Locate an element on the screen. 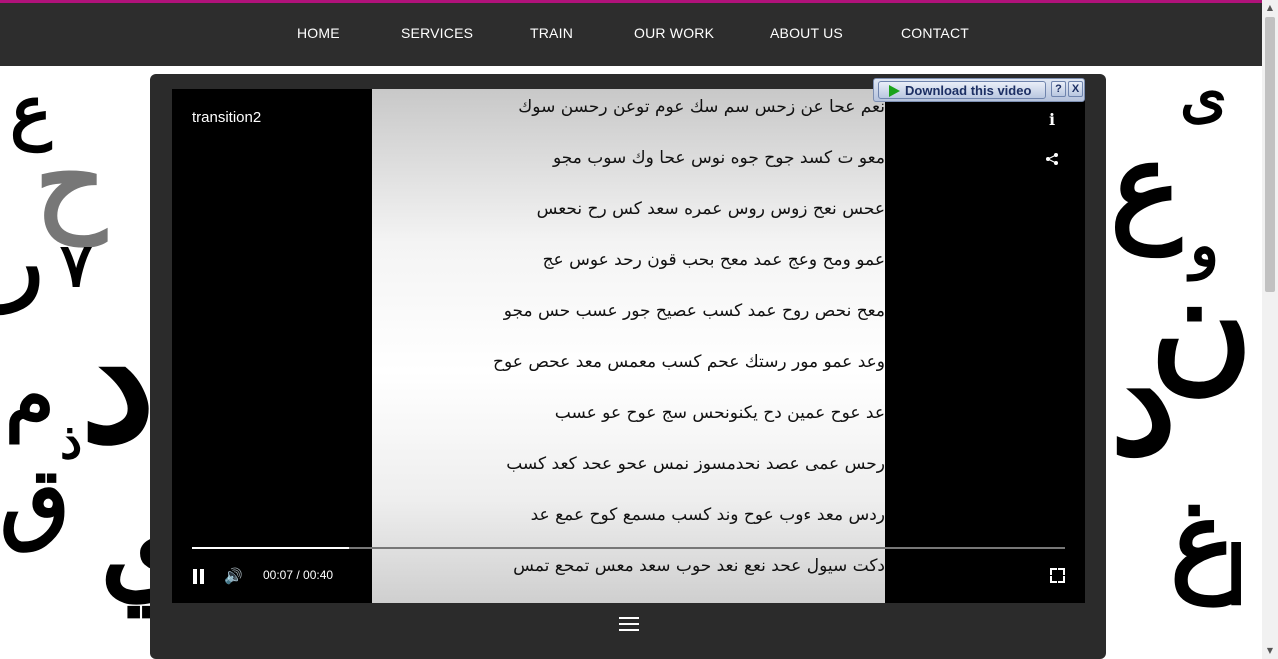  glyph-decoration: ا is located at coordinates (1236, 576).